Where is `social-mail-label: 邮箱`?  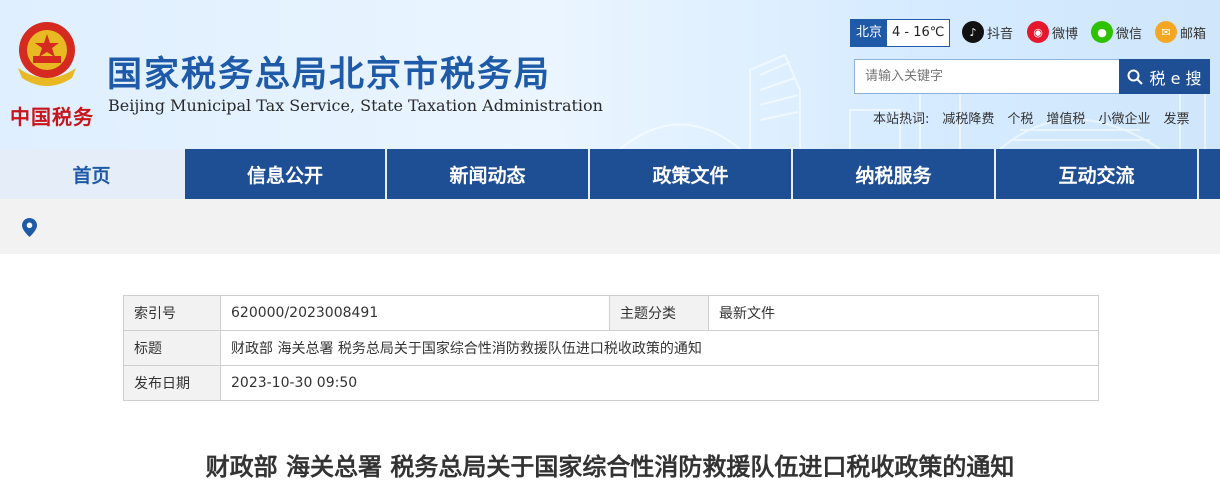 social-mail-label: 邮箱 is located at coordinates (1193, 34).